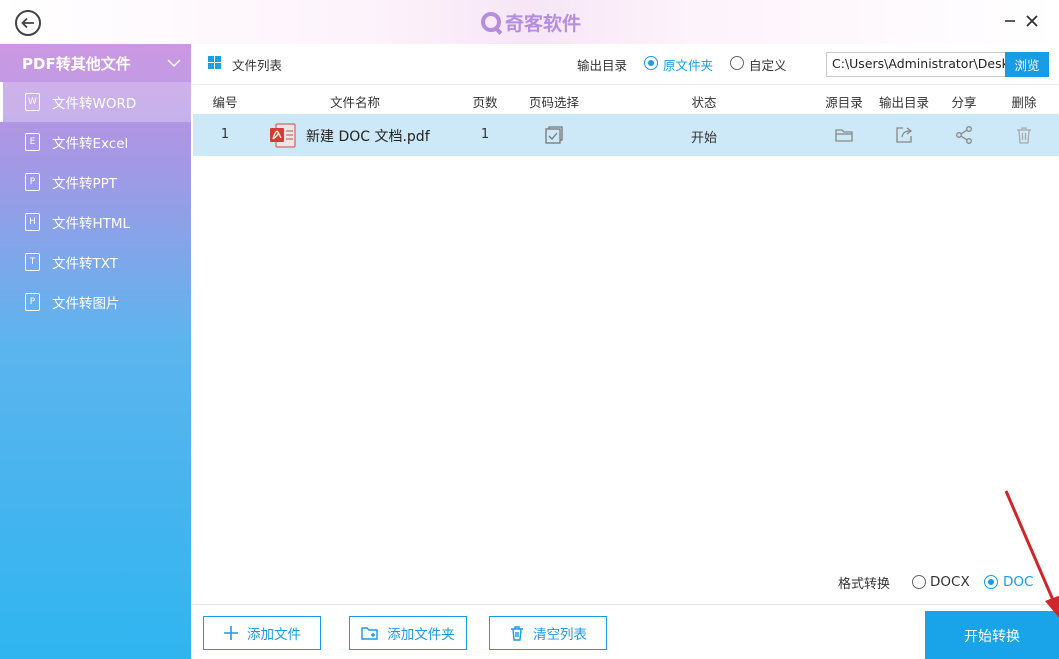  What do you see at coordinates (626, 99) in the screenshot?
I see `table-header: 编号 文件名称 页数 页码选择 状态 源目录 输出目录 分享 删除` at bounding box center [626, 99].